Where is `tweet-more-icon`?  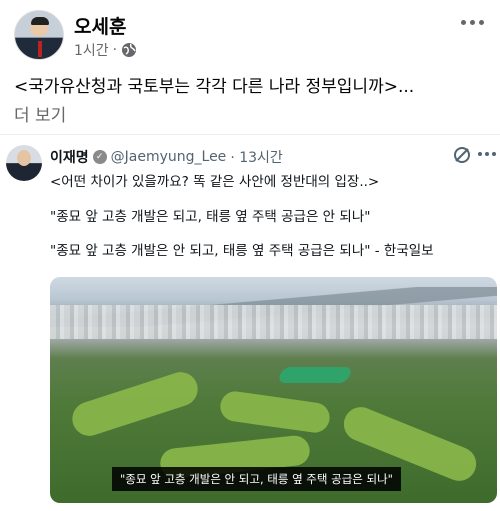 tweet-more-icon is located at coordinates (487, 154).